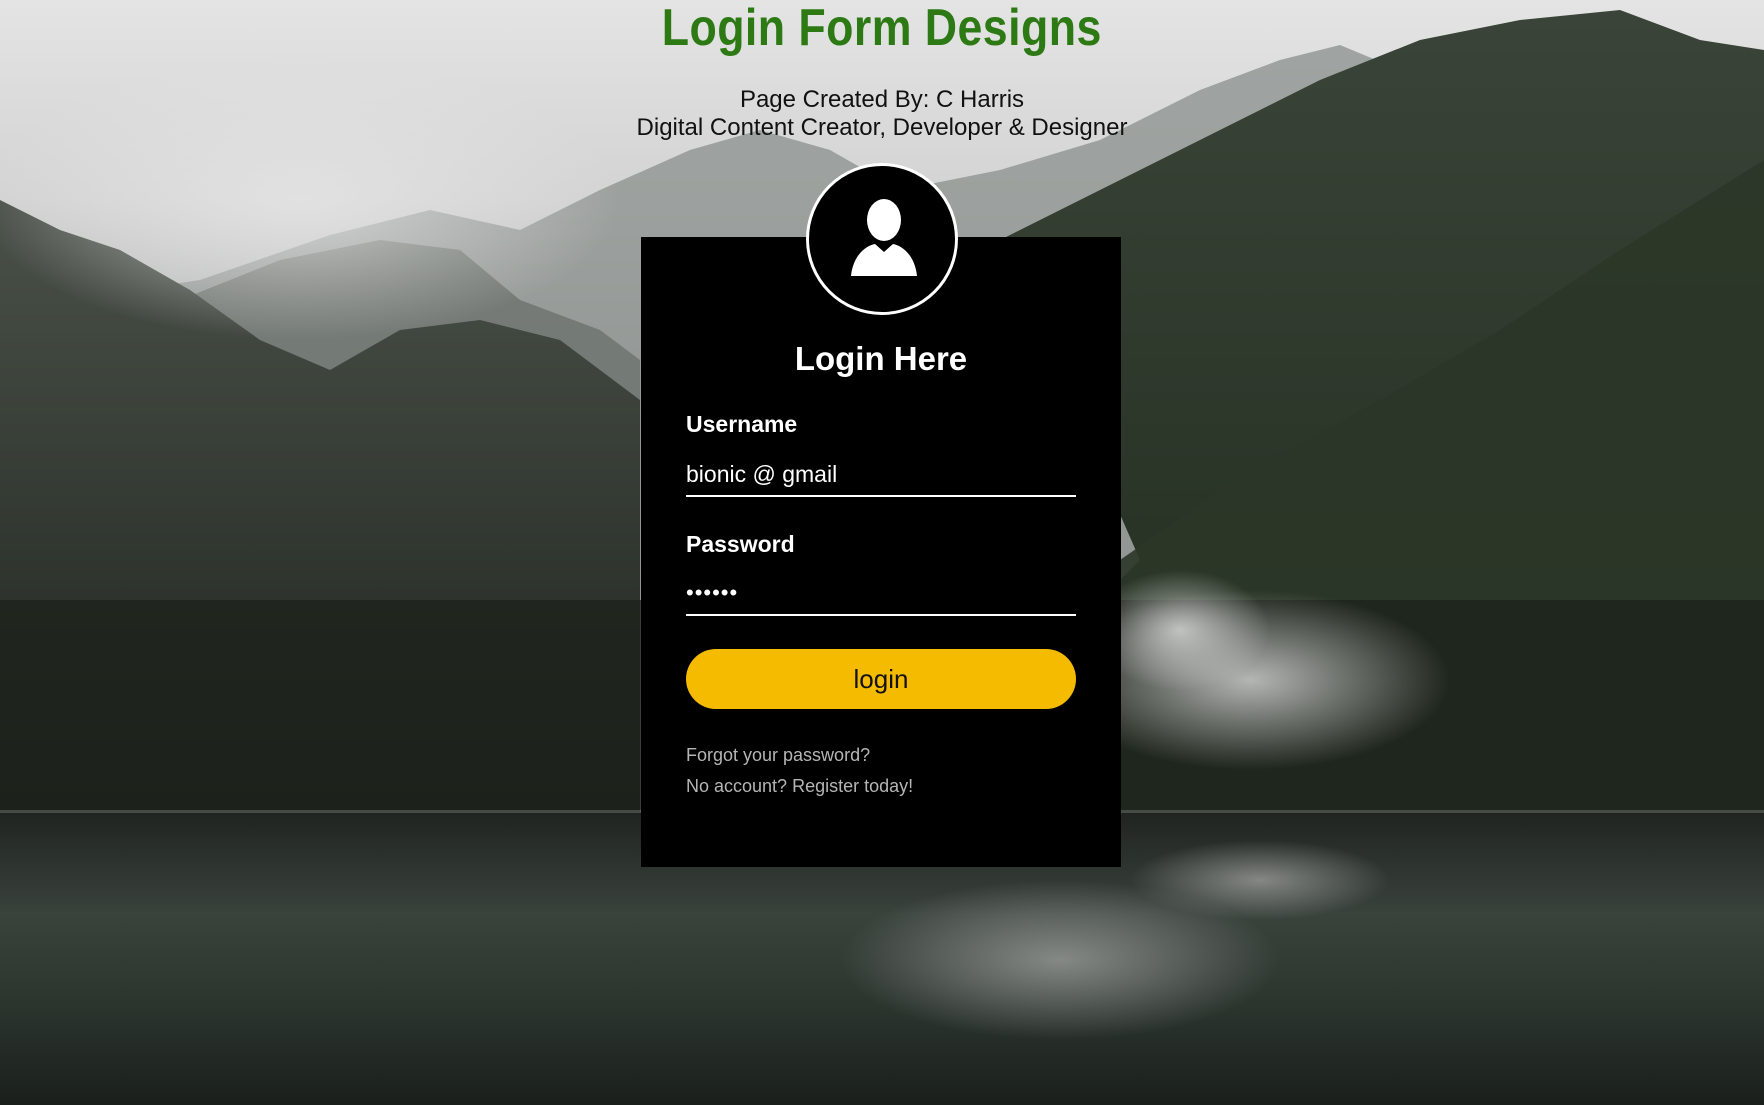  I want to click on page-title: Login Form Designs, so click(881, 28).